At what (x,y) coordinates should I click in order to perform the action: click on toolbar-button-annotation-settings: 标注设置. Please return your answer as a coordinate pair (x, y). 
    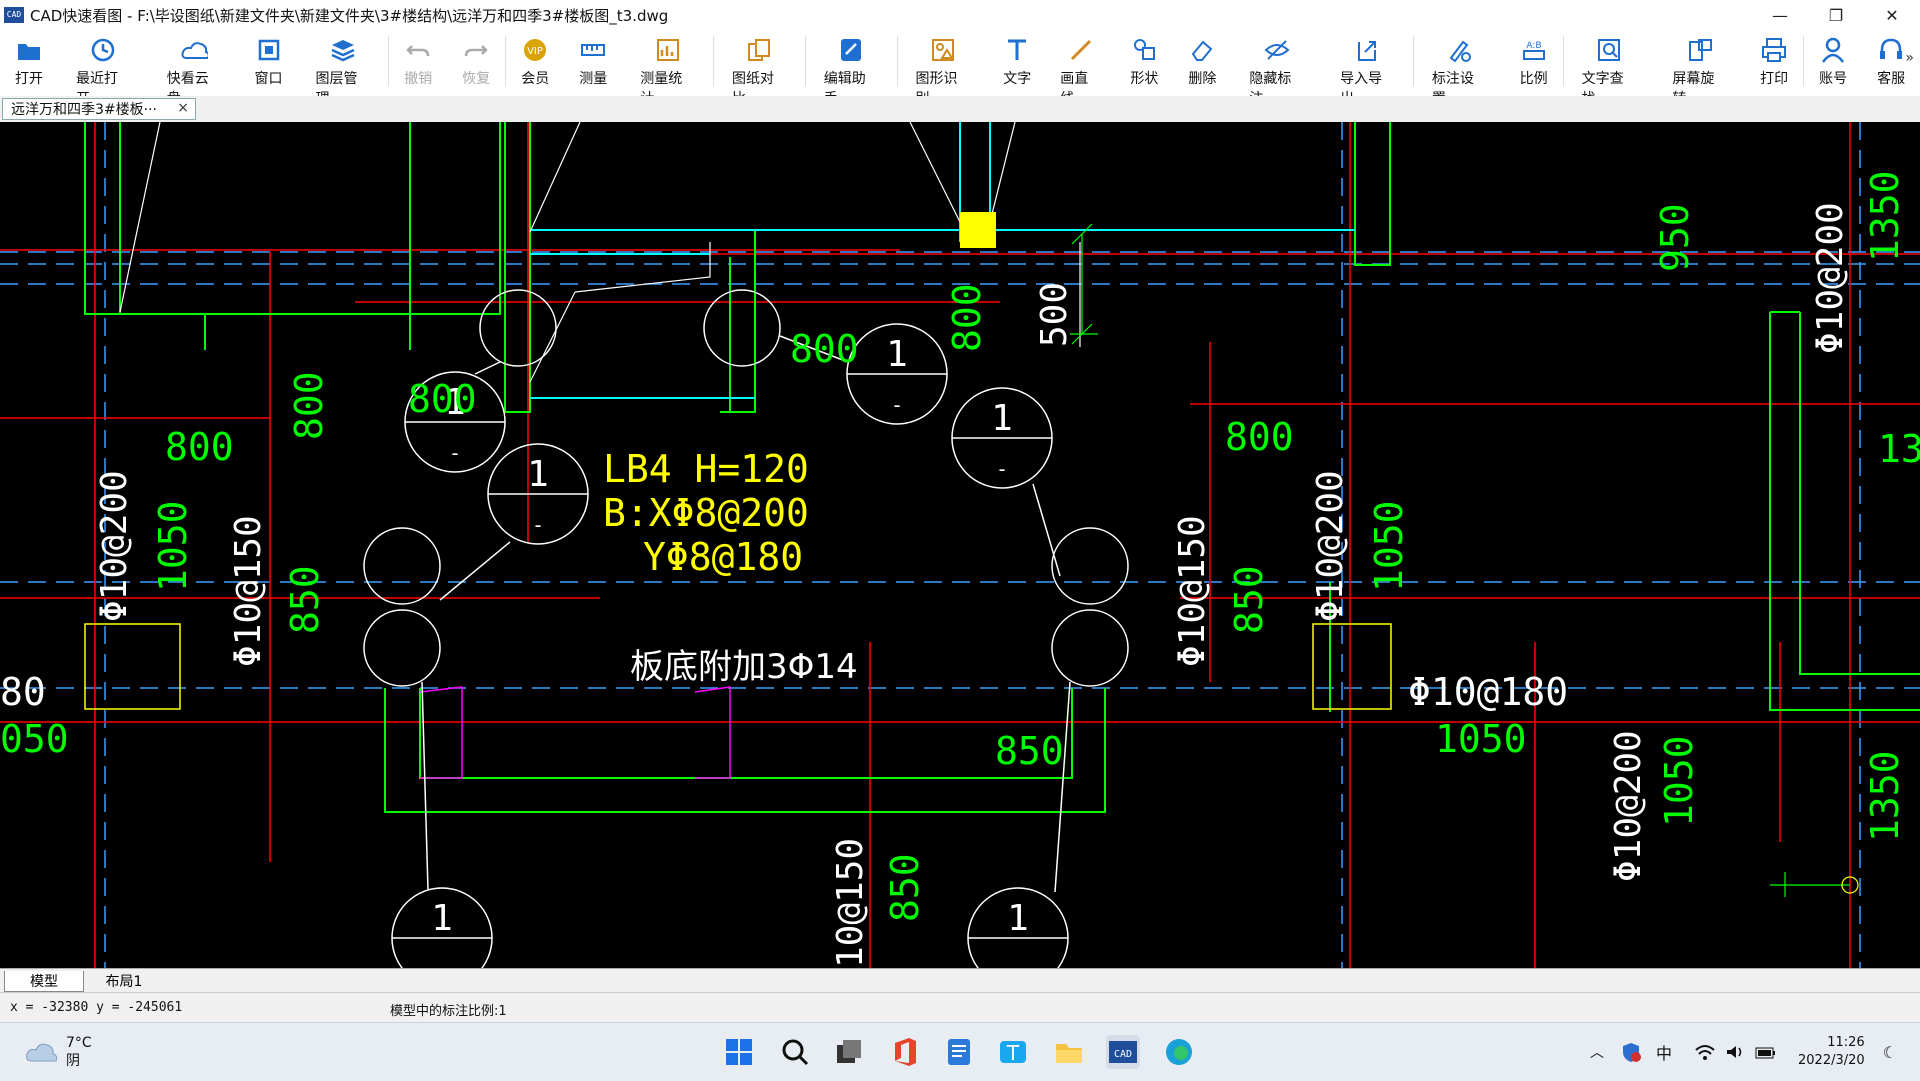
    Looking at the image, I should click on (1459, 68).